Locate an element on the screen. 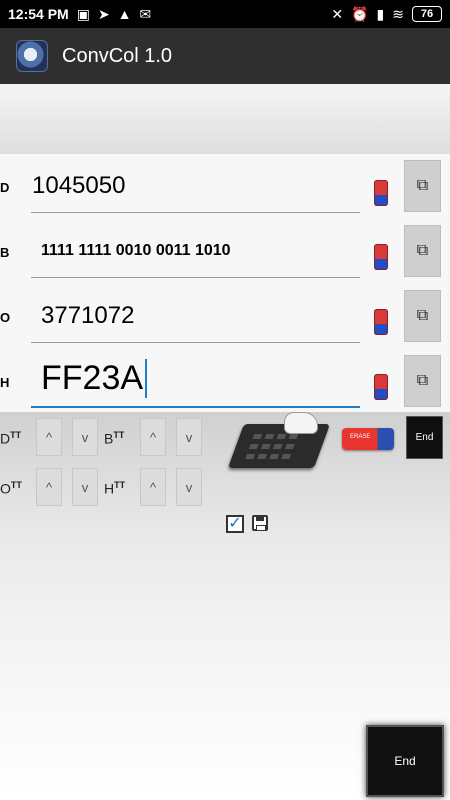 The height and width of the screenshot is (800, 450). clear-hex-button is located at coordinates (381, 387).